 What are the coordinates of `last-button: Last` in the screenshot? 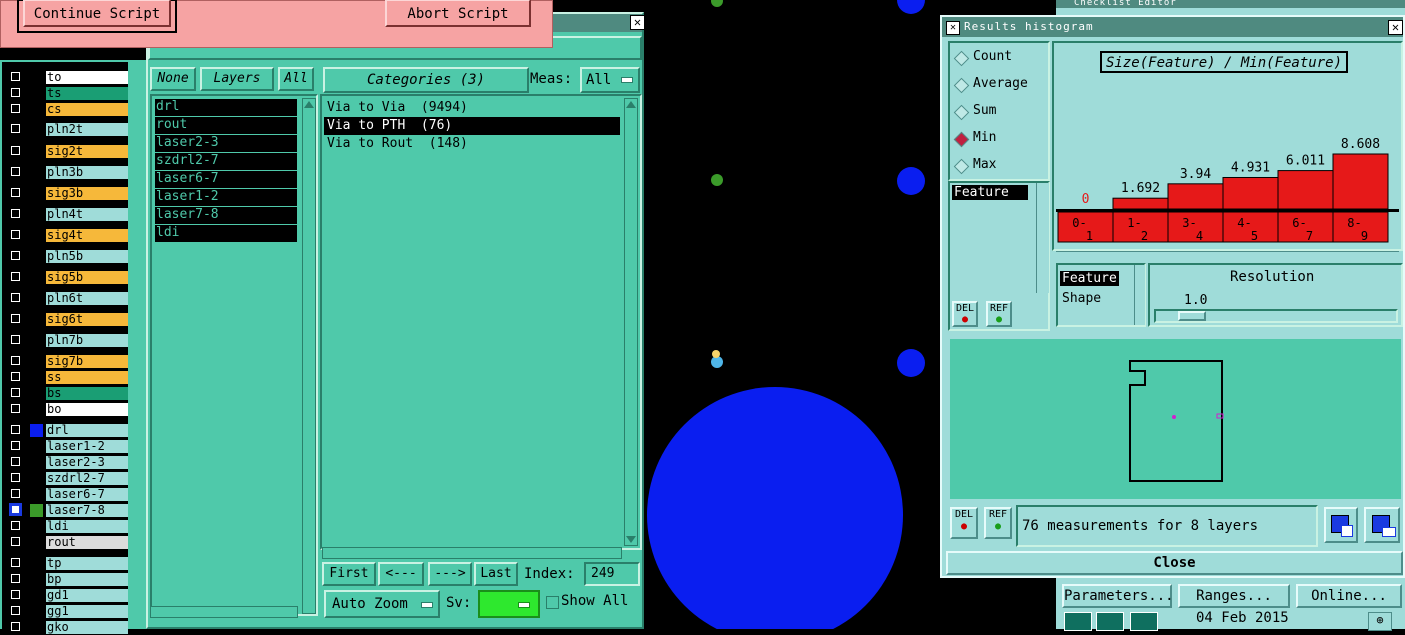 It's located at (496, 574).